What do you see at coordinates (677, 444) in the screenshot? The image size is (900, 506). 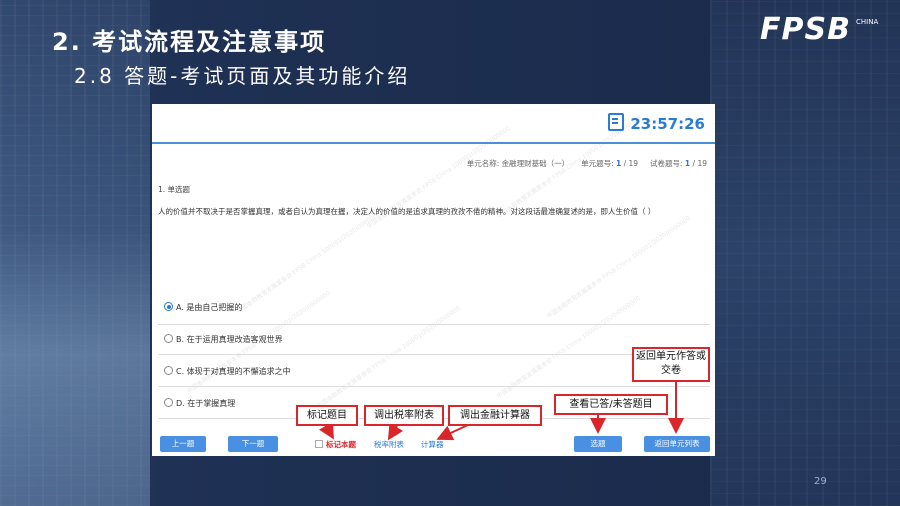 I see `return-unit-list-button: 返回单元列表` at bounding box center [677, 444].